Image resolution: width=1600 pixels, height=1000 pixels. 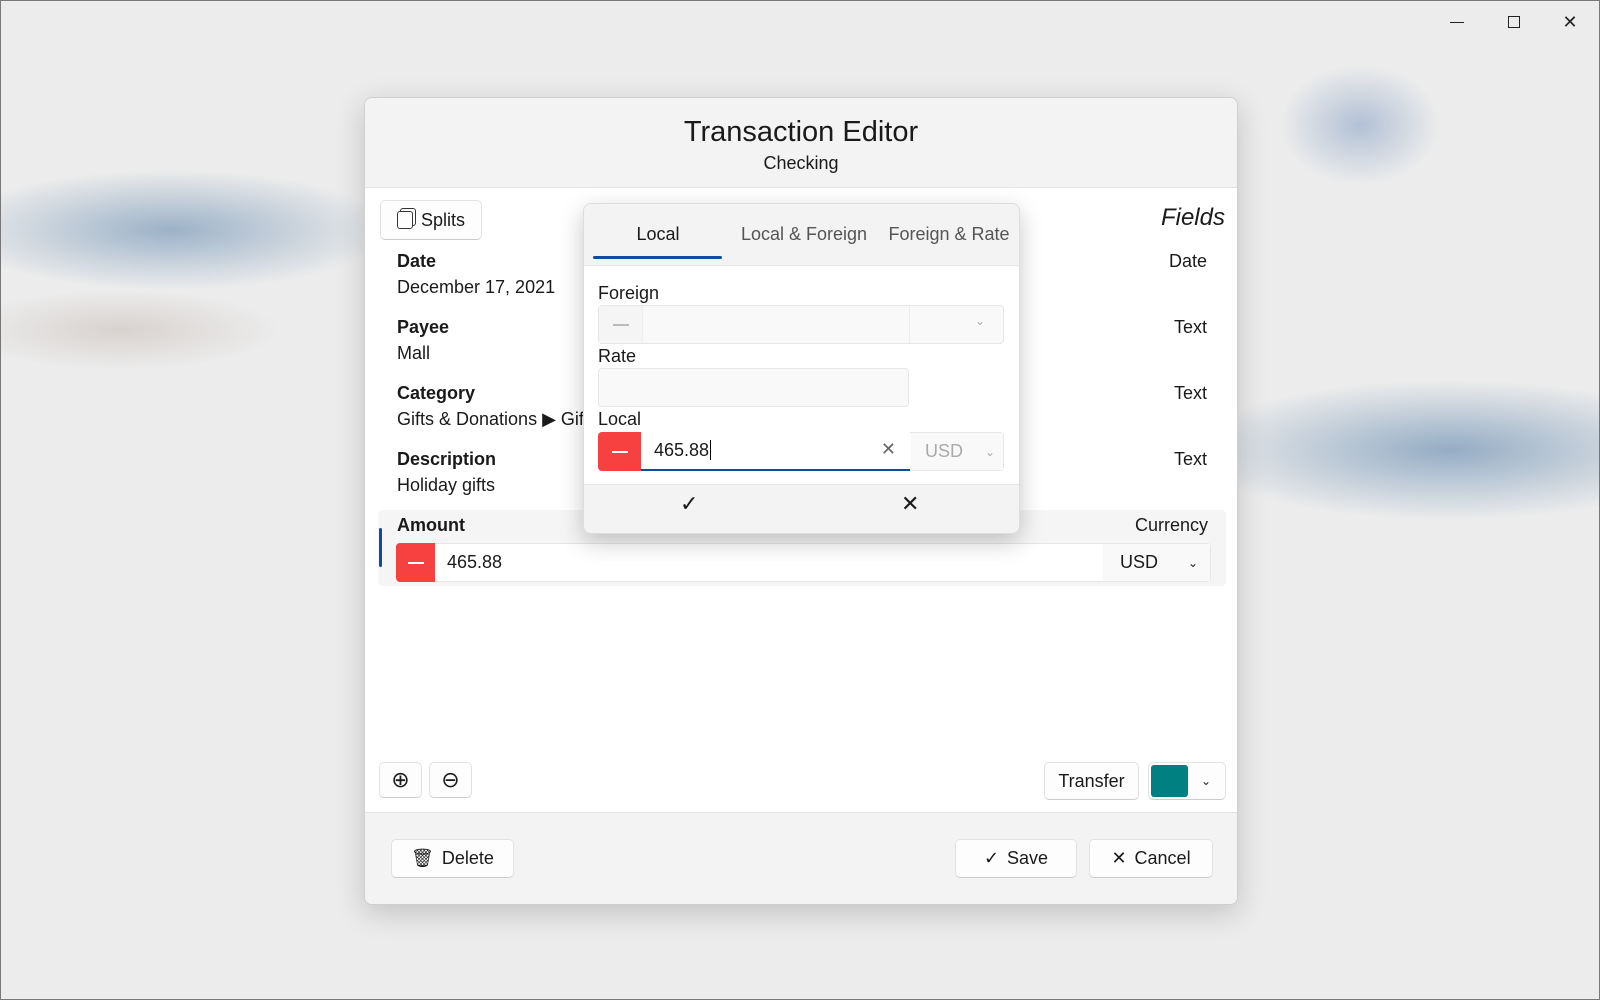 I want to click on dialog-header: Transaction Editor Checking, so click(x=801, y=143).